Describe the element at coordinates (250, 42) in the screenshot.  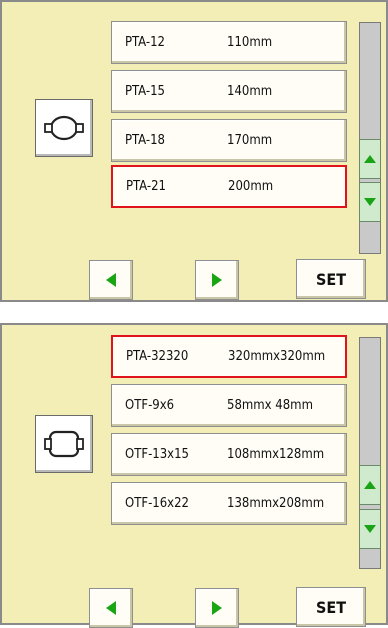
I see `hoop-size-label: 110mm` at that location.